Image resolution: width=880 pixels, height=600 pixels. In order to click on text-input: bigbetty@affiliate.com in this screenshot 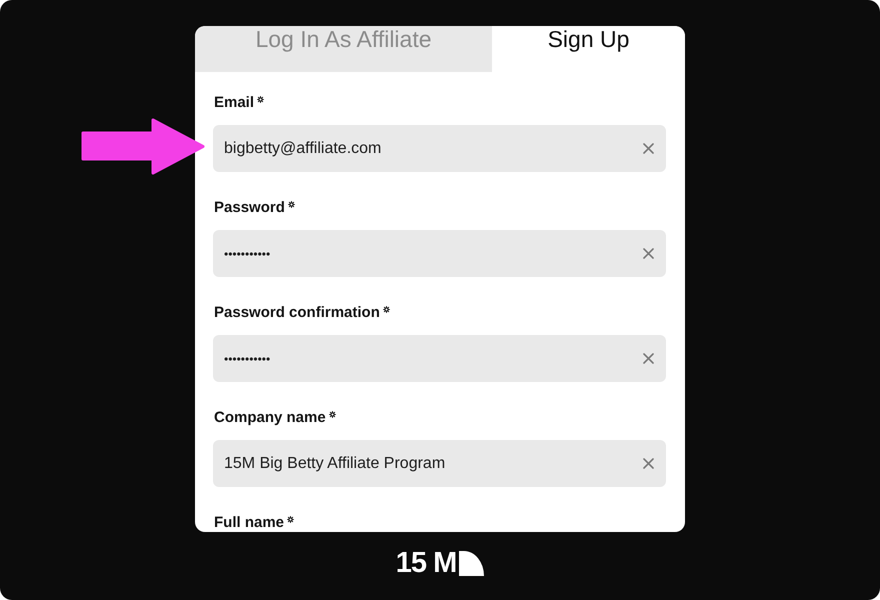, I will do `click(439, 148)`.